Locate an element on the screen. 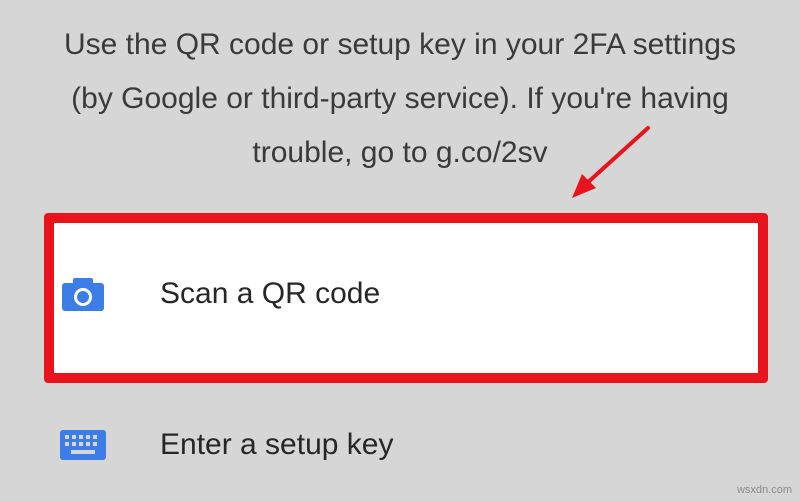 The width and height of the screenshot is (800, 502). enter-setup-key-label: Enter a setup key is located at coordinates (277, 444).